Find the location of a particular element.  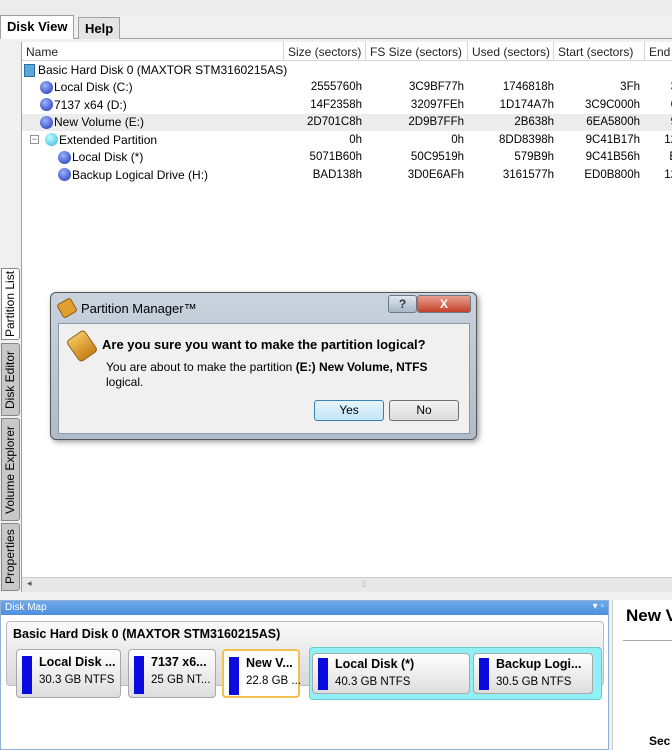

disk-map-partition: Local Disk ... 30.3 GB NTFS is located at coordinates (68, 673).